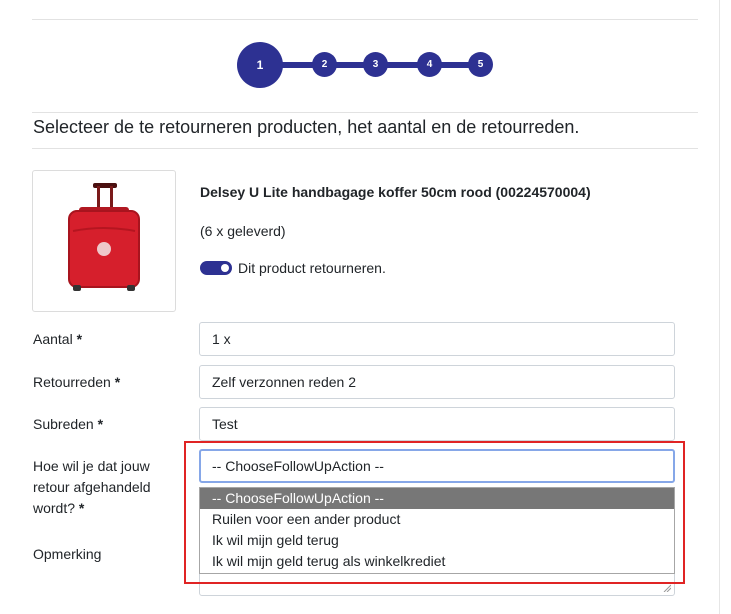 The width and height of the screenshot is (731, 614). What do you see at coordinates (365, 19) in the screenshot?
I see `divider-top` at bounding box center [365, 19].